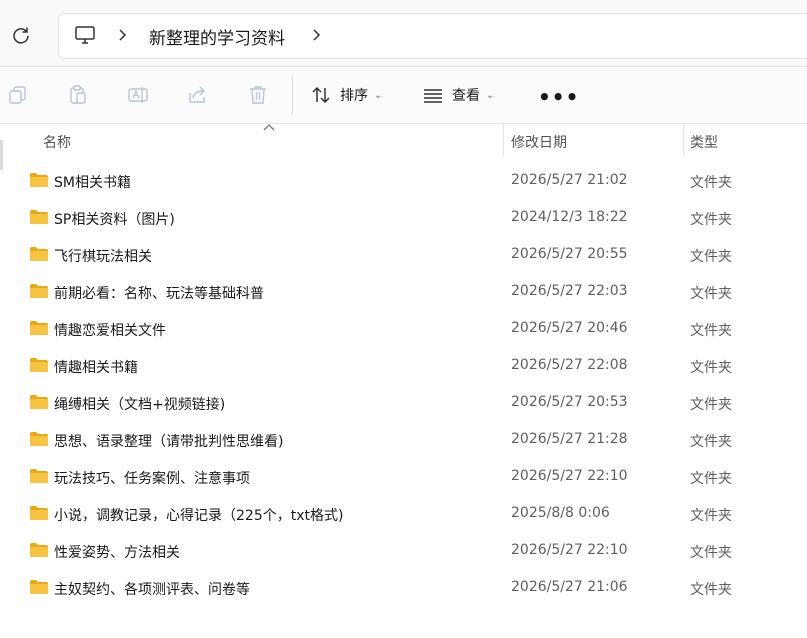 This screenshot has width=807, height=638. What do you see at coordinates (169, 442) in the screenshot?
I see `file-name: 思想、语录整理（请带批判性思维看)` at bounding box center [169, 442].